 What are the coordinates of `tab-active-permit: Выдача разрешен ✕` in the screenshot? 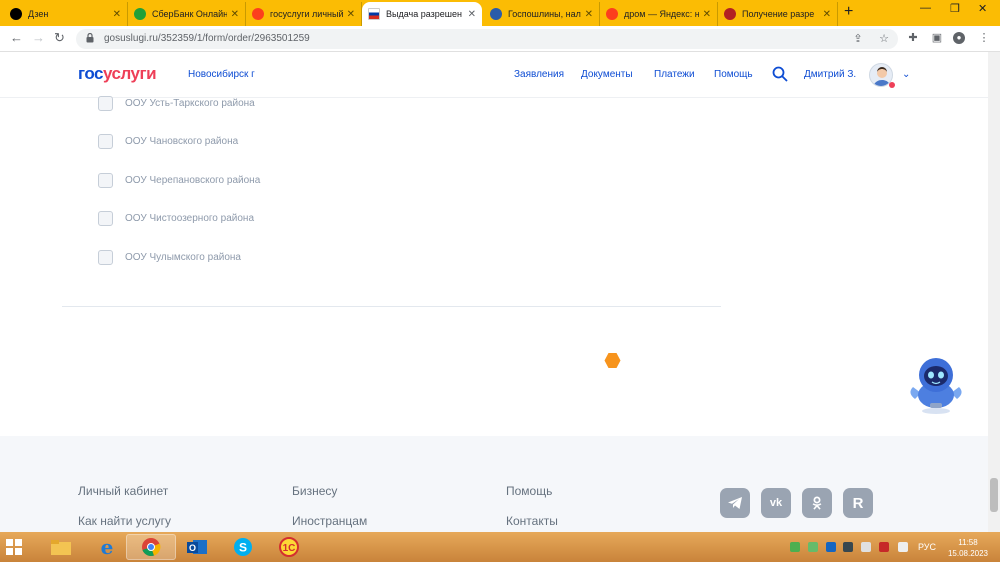 It's located at (422, 14).